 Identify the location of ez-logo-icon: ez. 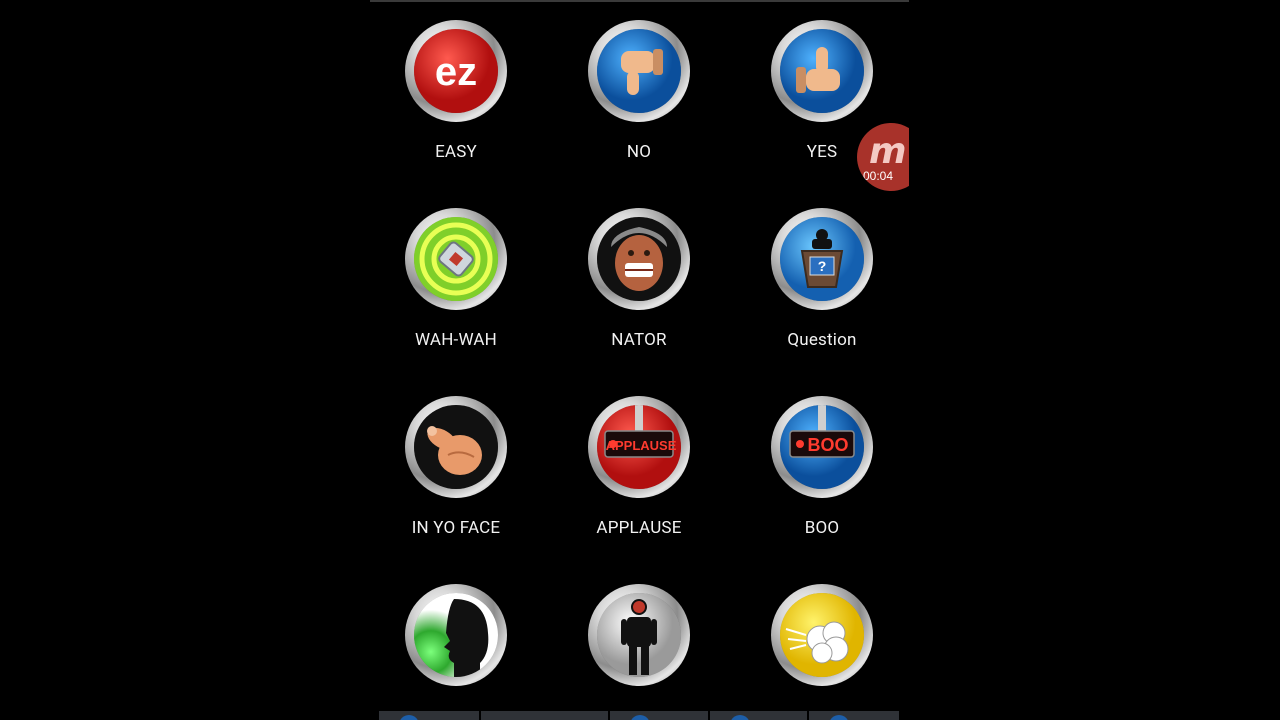
(456, 71).